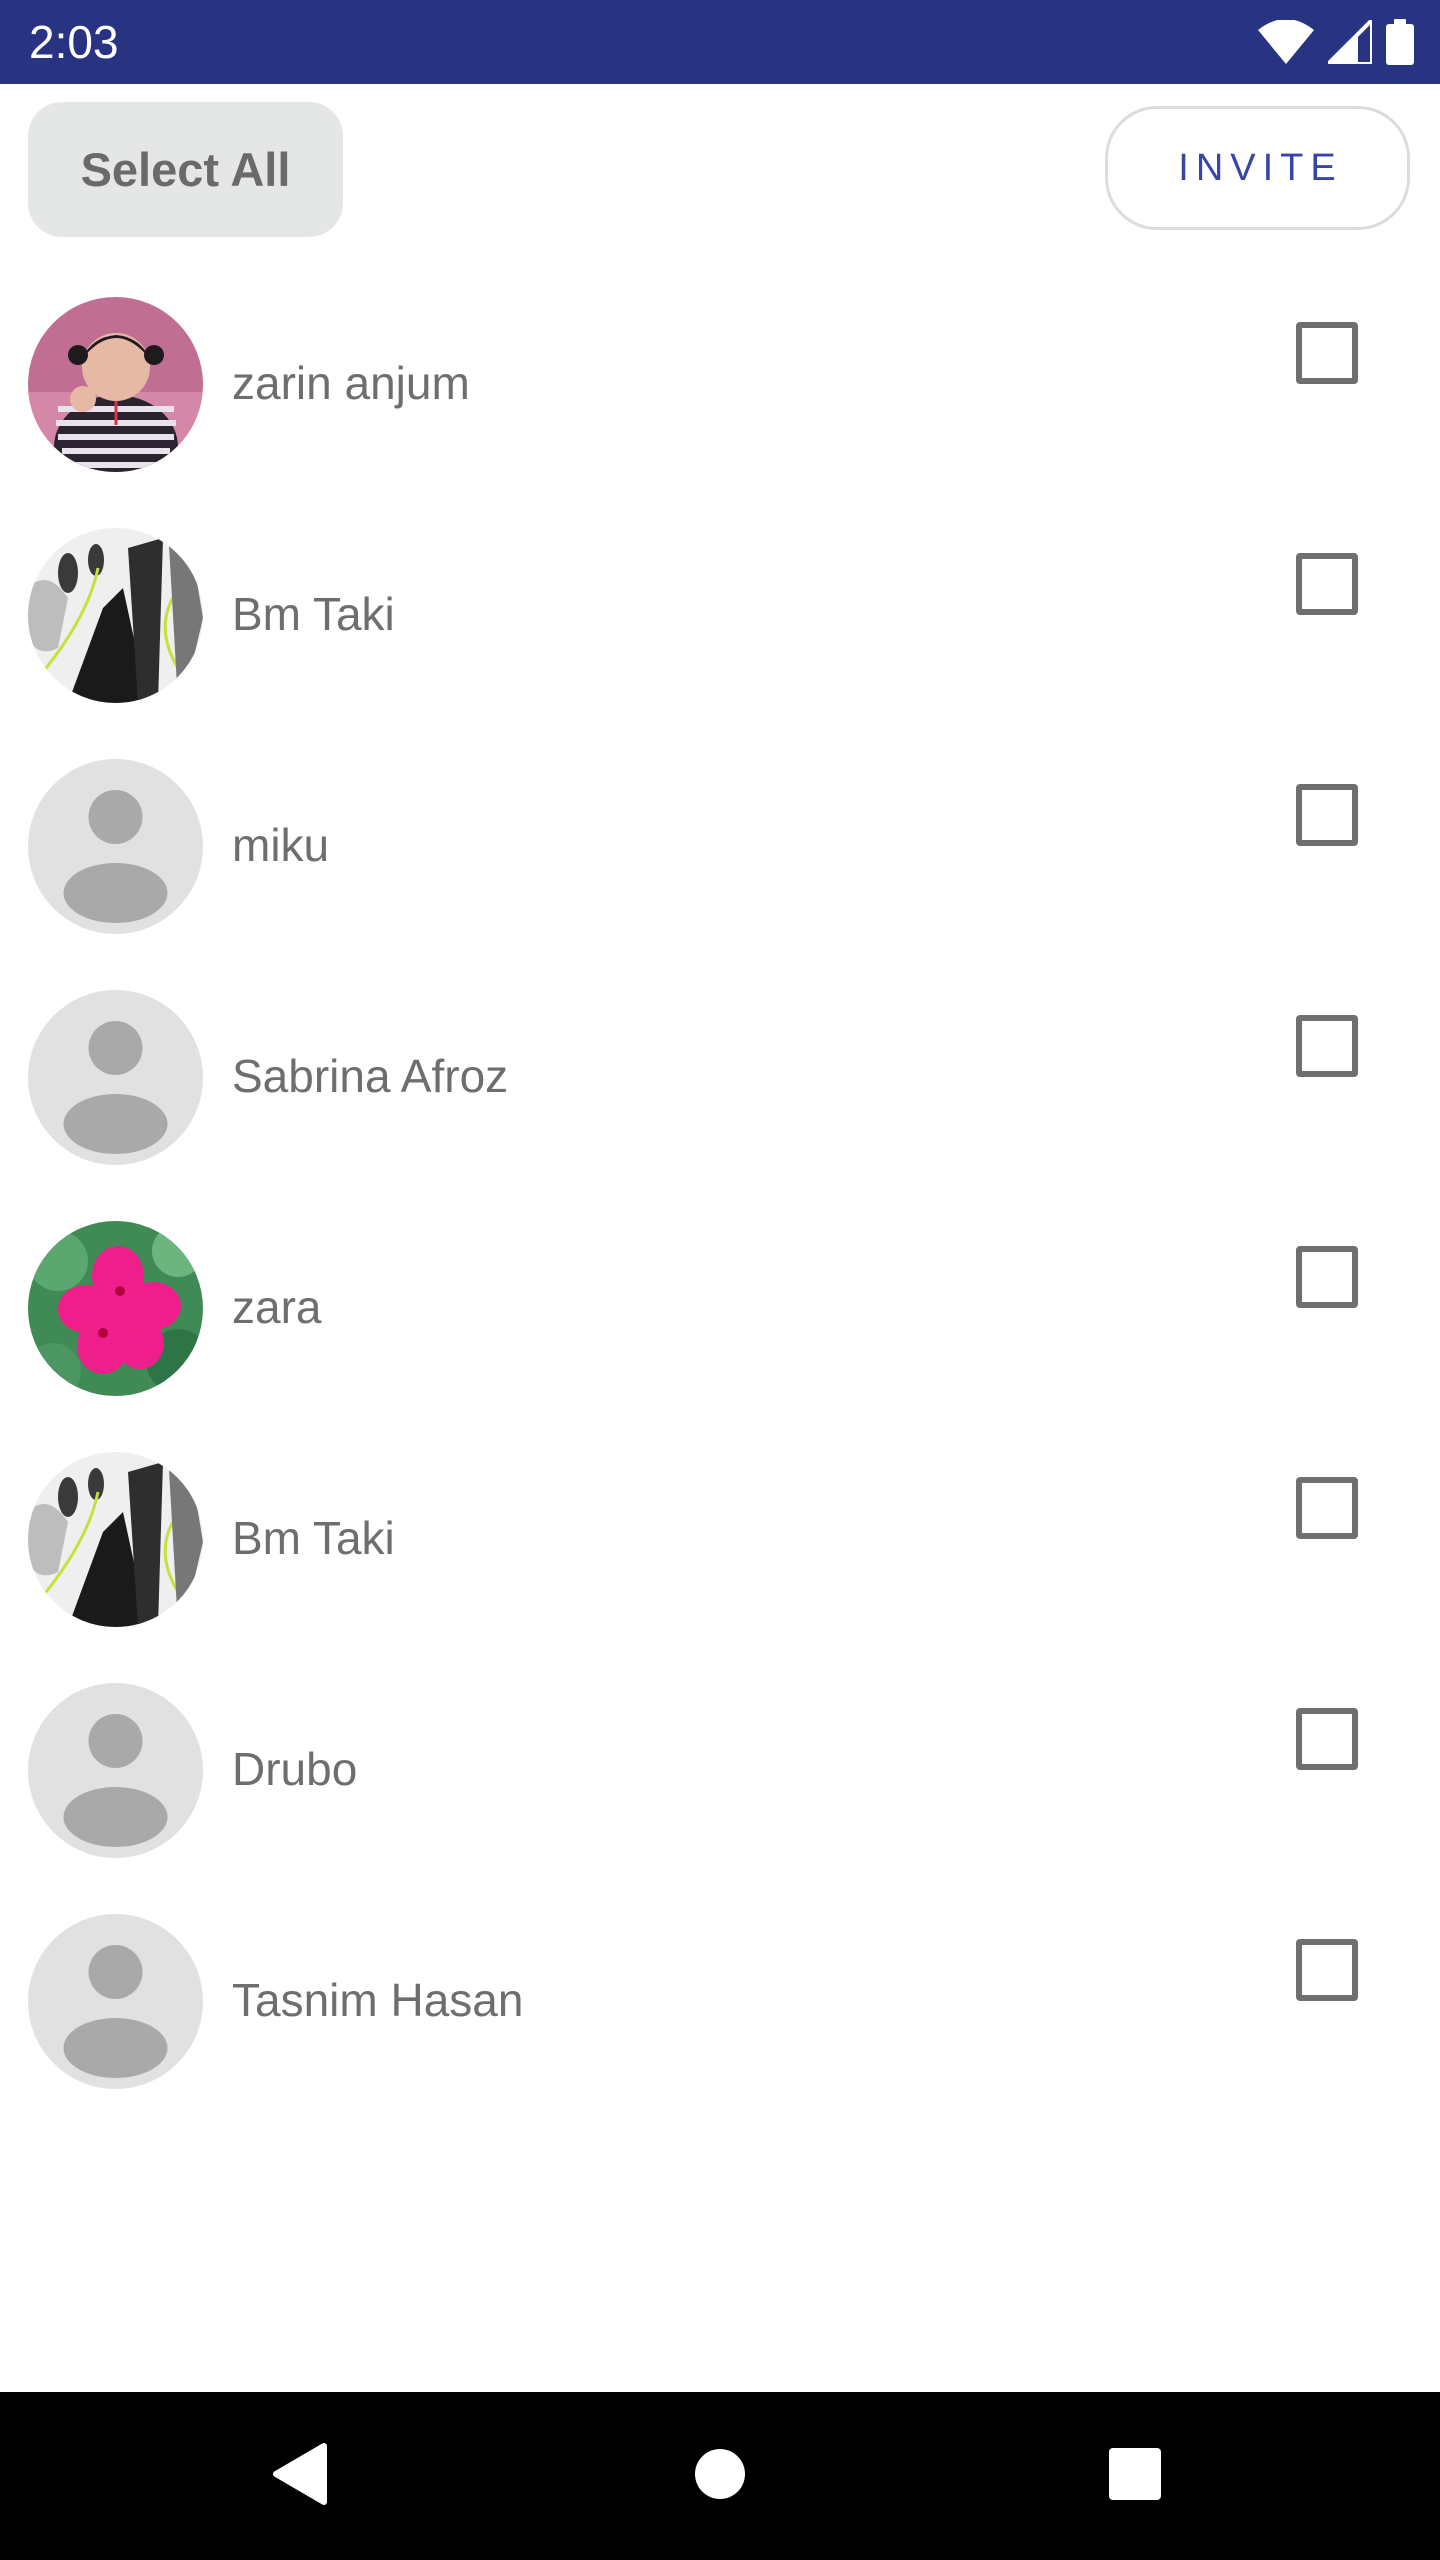 The height and width of the screenshot is (2560, 1440). What do you see at coordinates (720, 854) in the screenshot?
I see `contact-row: miku` at bounding box center [720, 854].